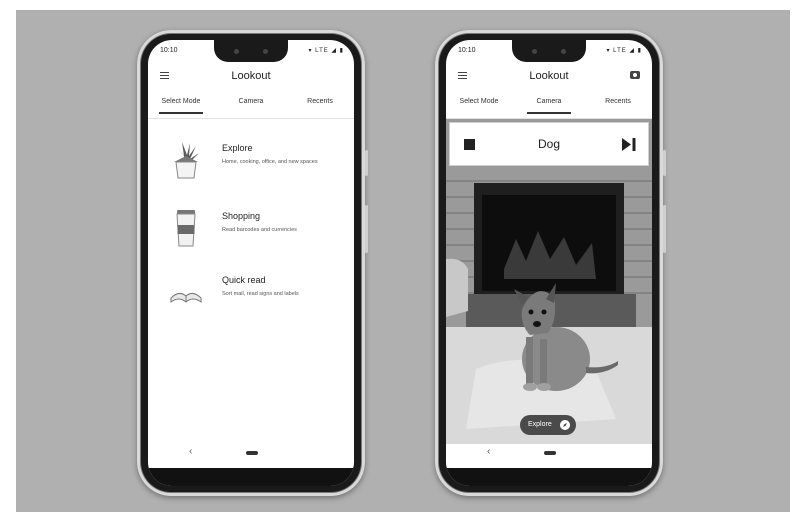 This screenshot has width=807, height=512. I want to click on mode-name: Quick read, so click(244, 280).